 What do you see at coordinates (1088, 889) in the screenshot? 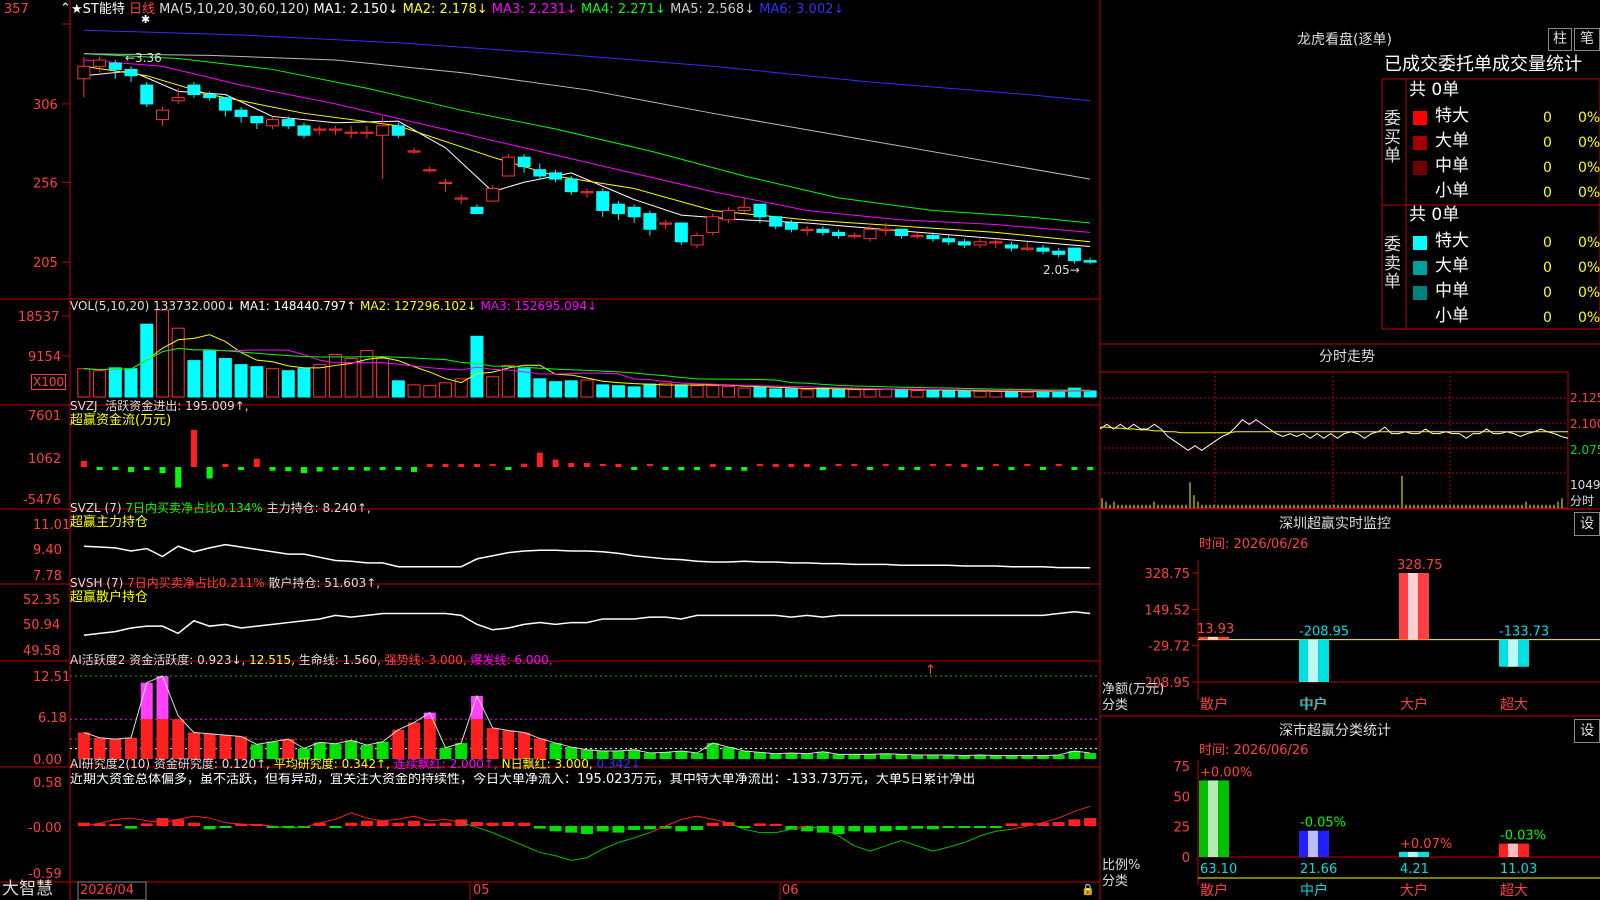
I see `lock-icon: 🔒` at bounding box center [1088, 889].